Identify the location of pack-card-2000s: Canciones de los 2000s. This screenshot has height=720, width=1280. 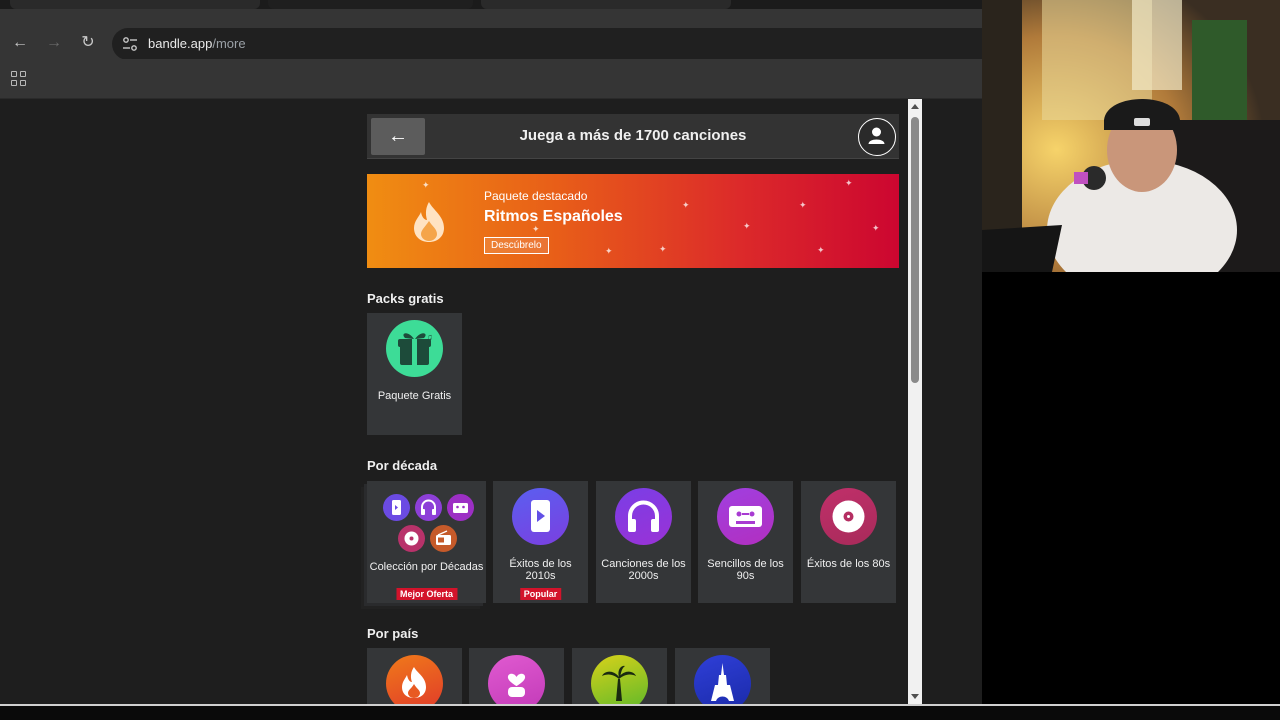
(643, 542).